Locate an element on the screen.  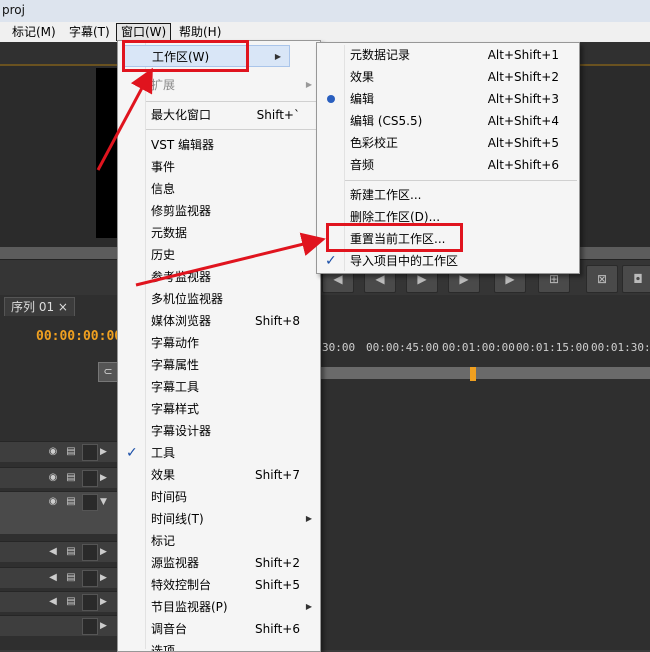
camera-icon: ◘ is located at coordinates (636, 279).